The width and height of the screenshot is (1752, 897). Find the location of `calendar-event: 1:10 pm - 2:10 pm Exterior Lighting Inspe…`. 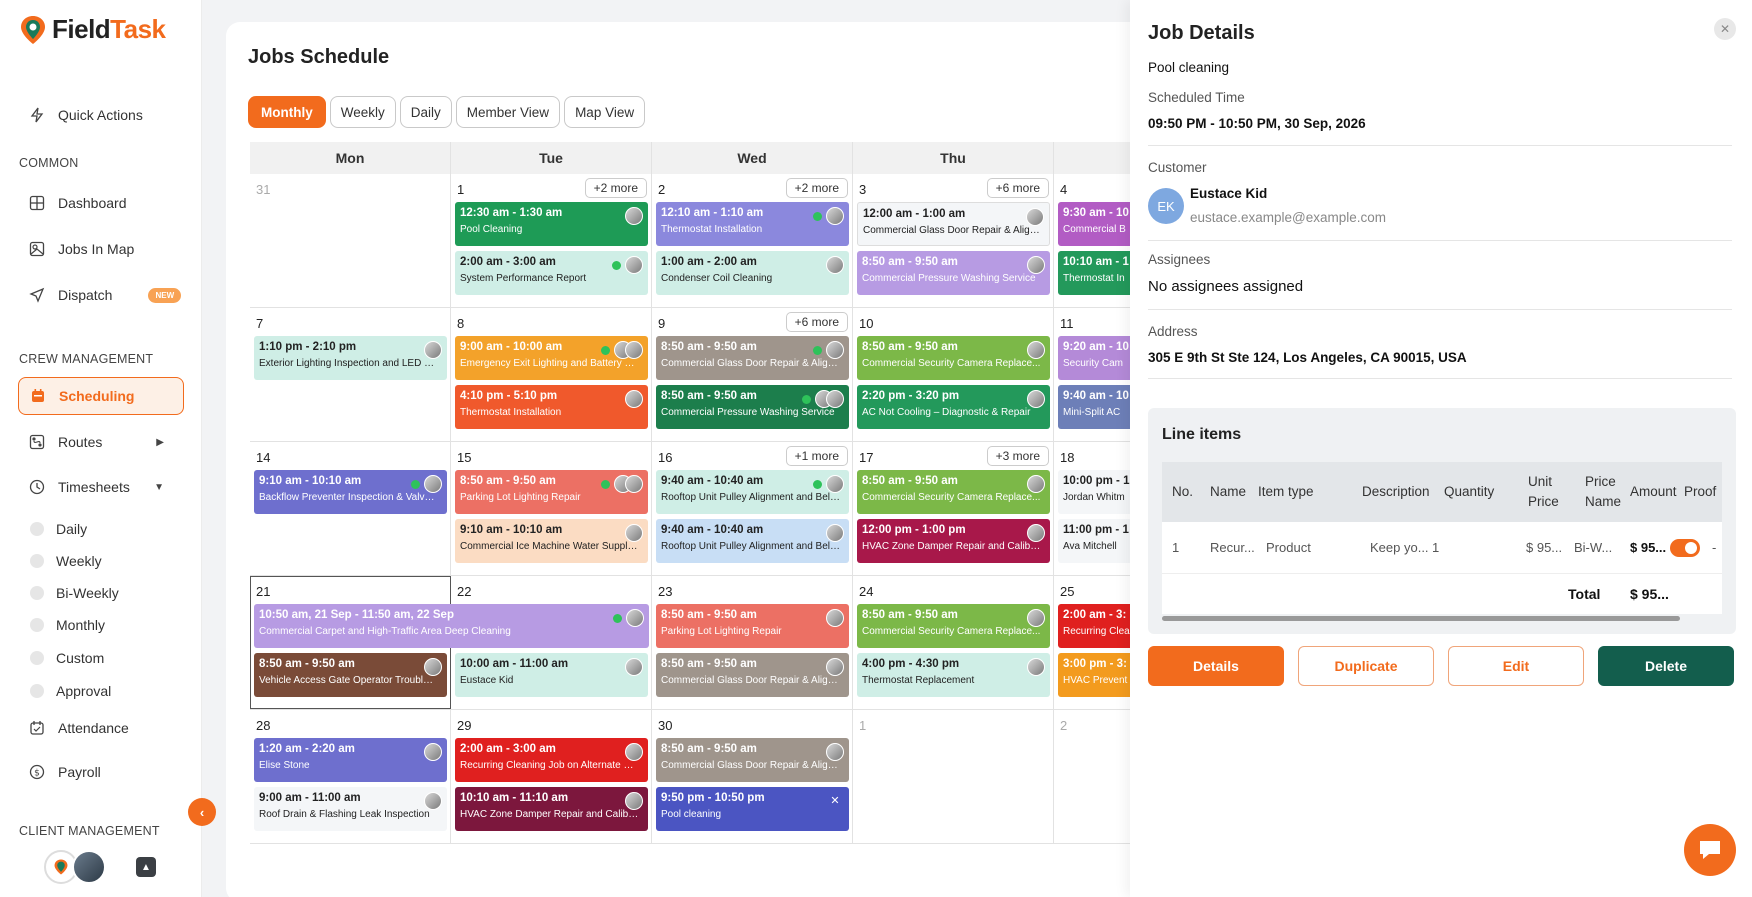

calendar-event: 1:10 pm - 2:10 pm Exterior Lighting Inspe… is located at coordinates (350, 358).